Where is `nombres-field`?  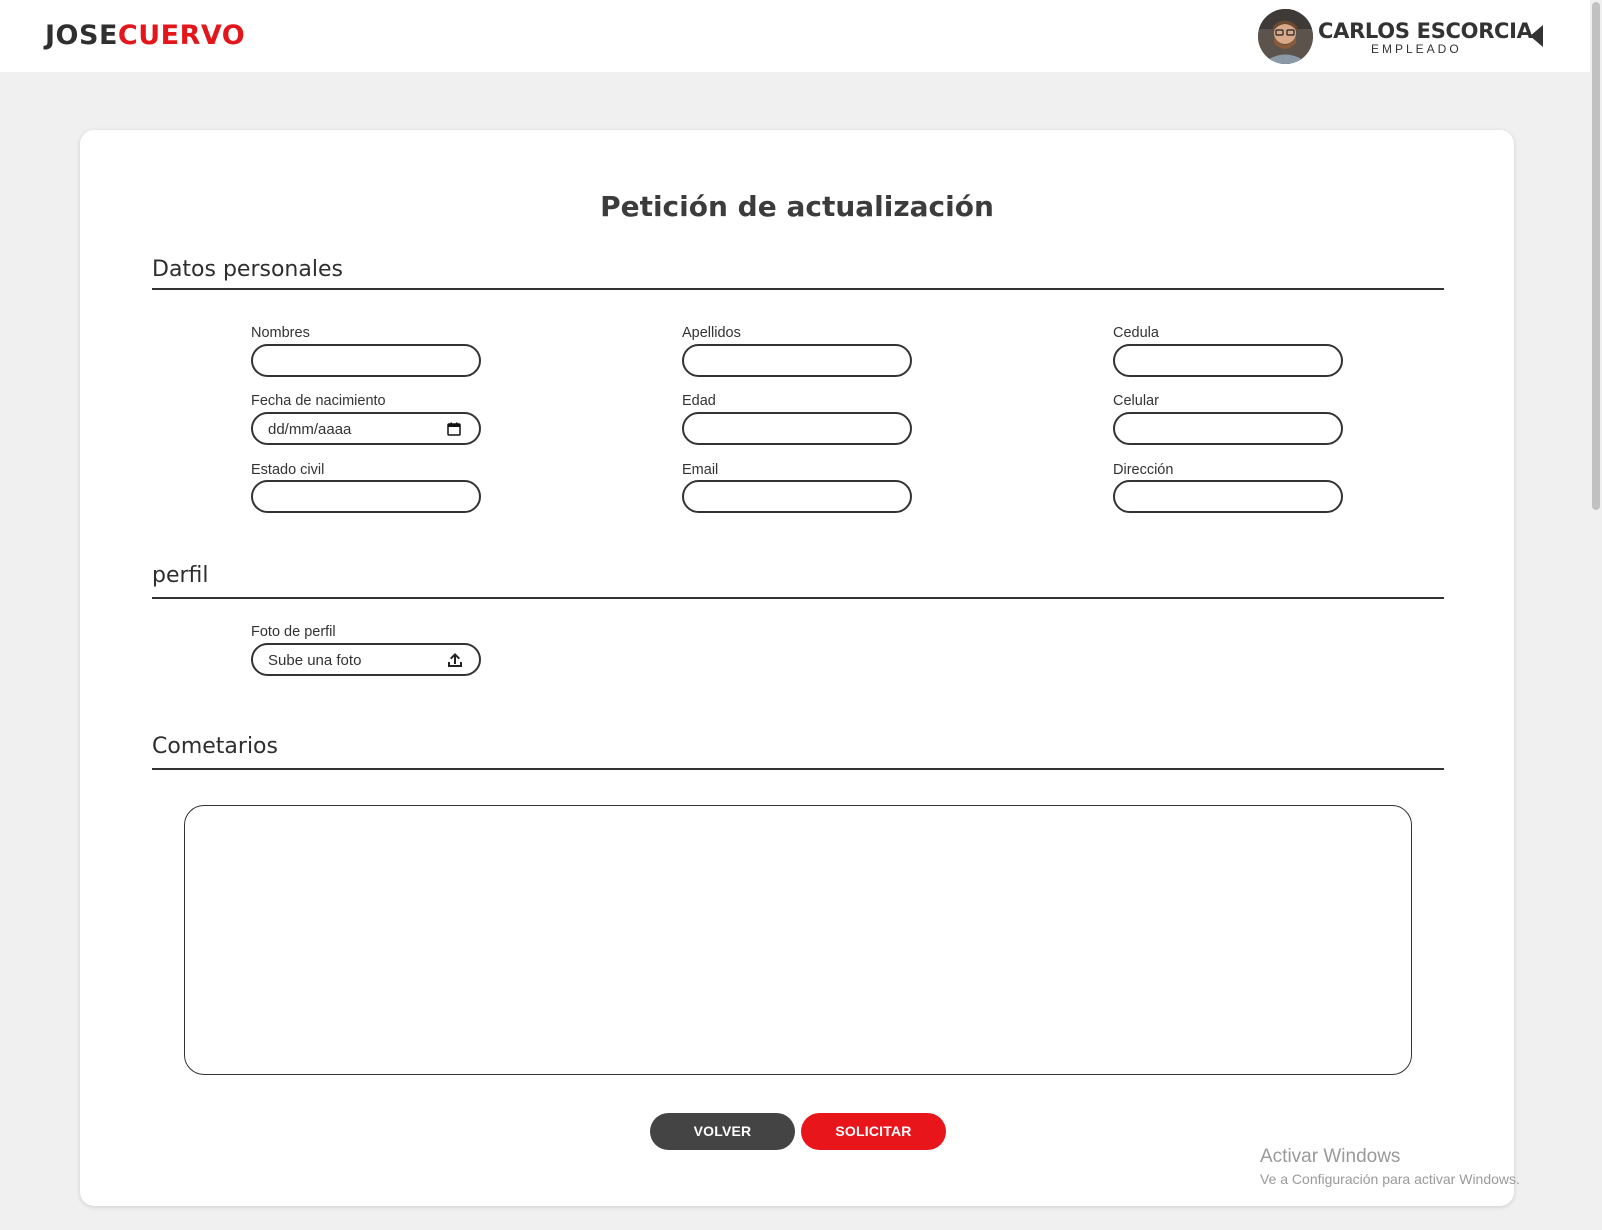
nombres-field is located at coordinates (366, 360).